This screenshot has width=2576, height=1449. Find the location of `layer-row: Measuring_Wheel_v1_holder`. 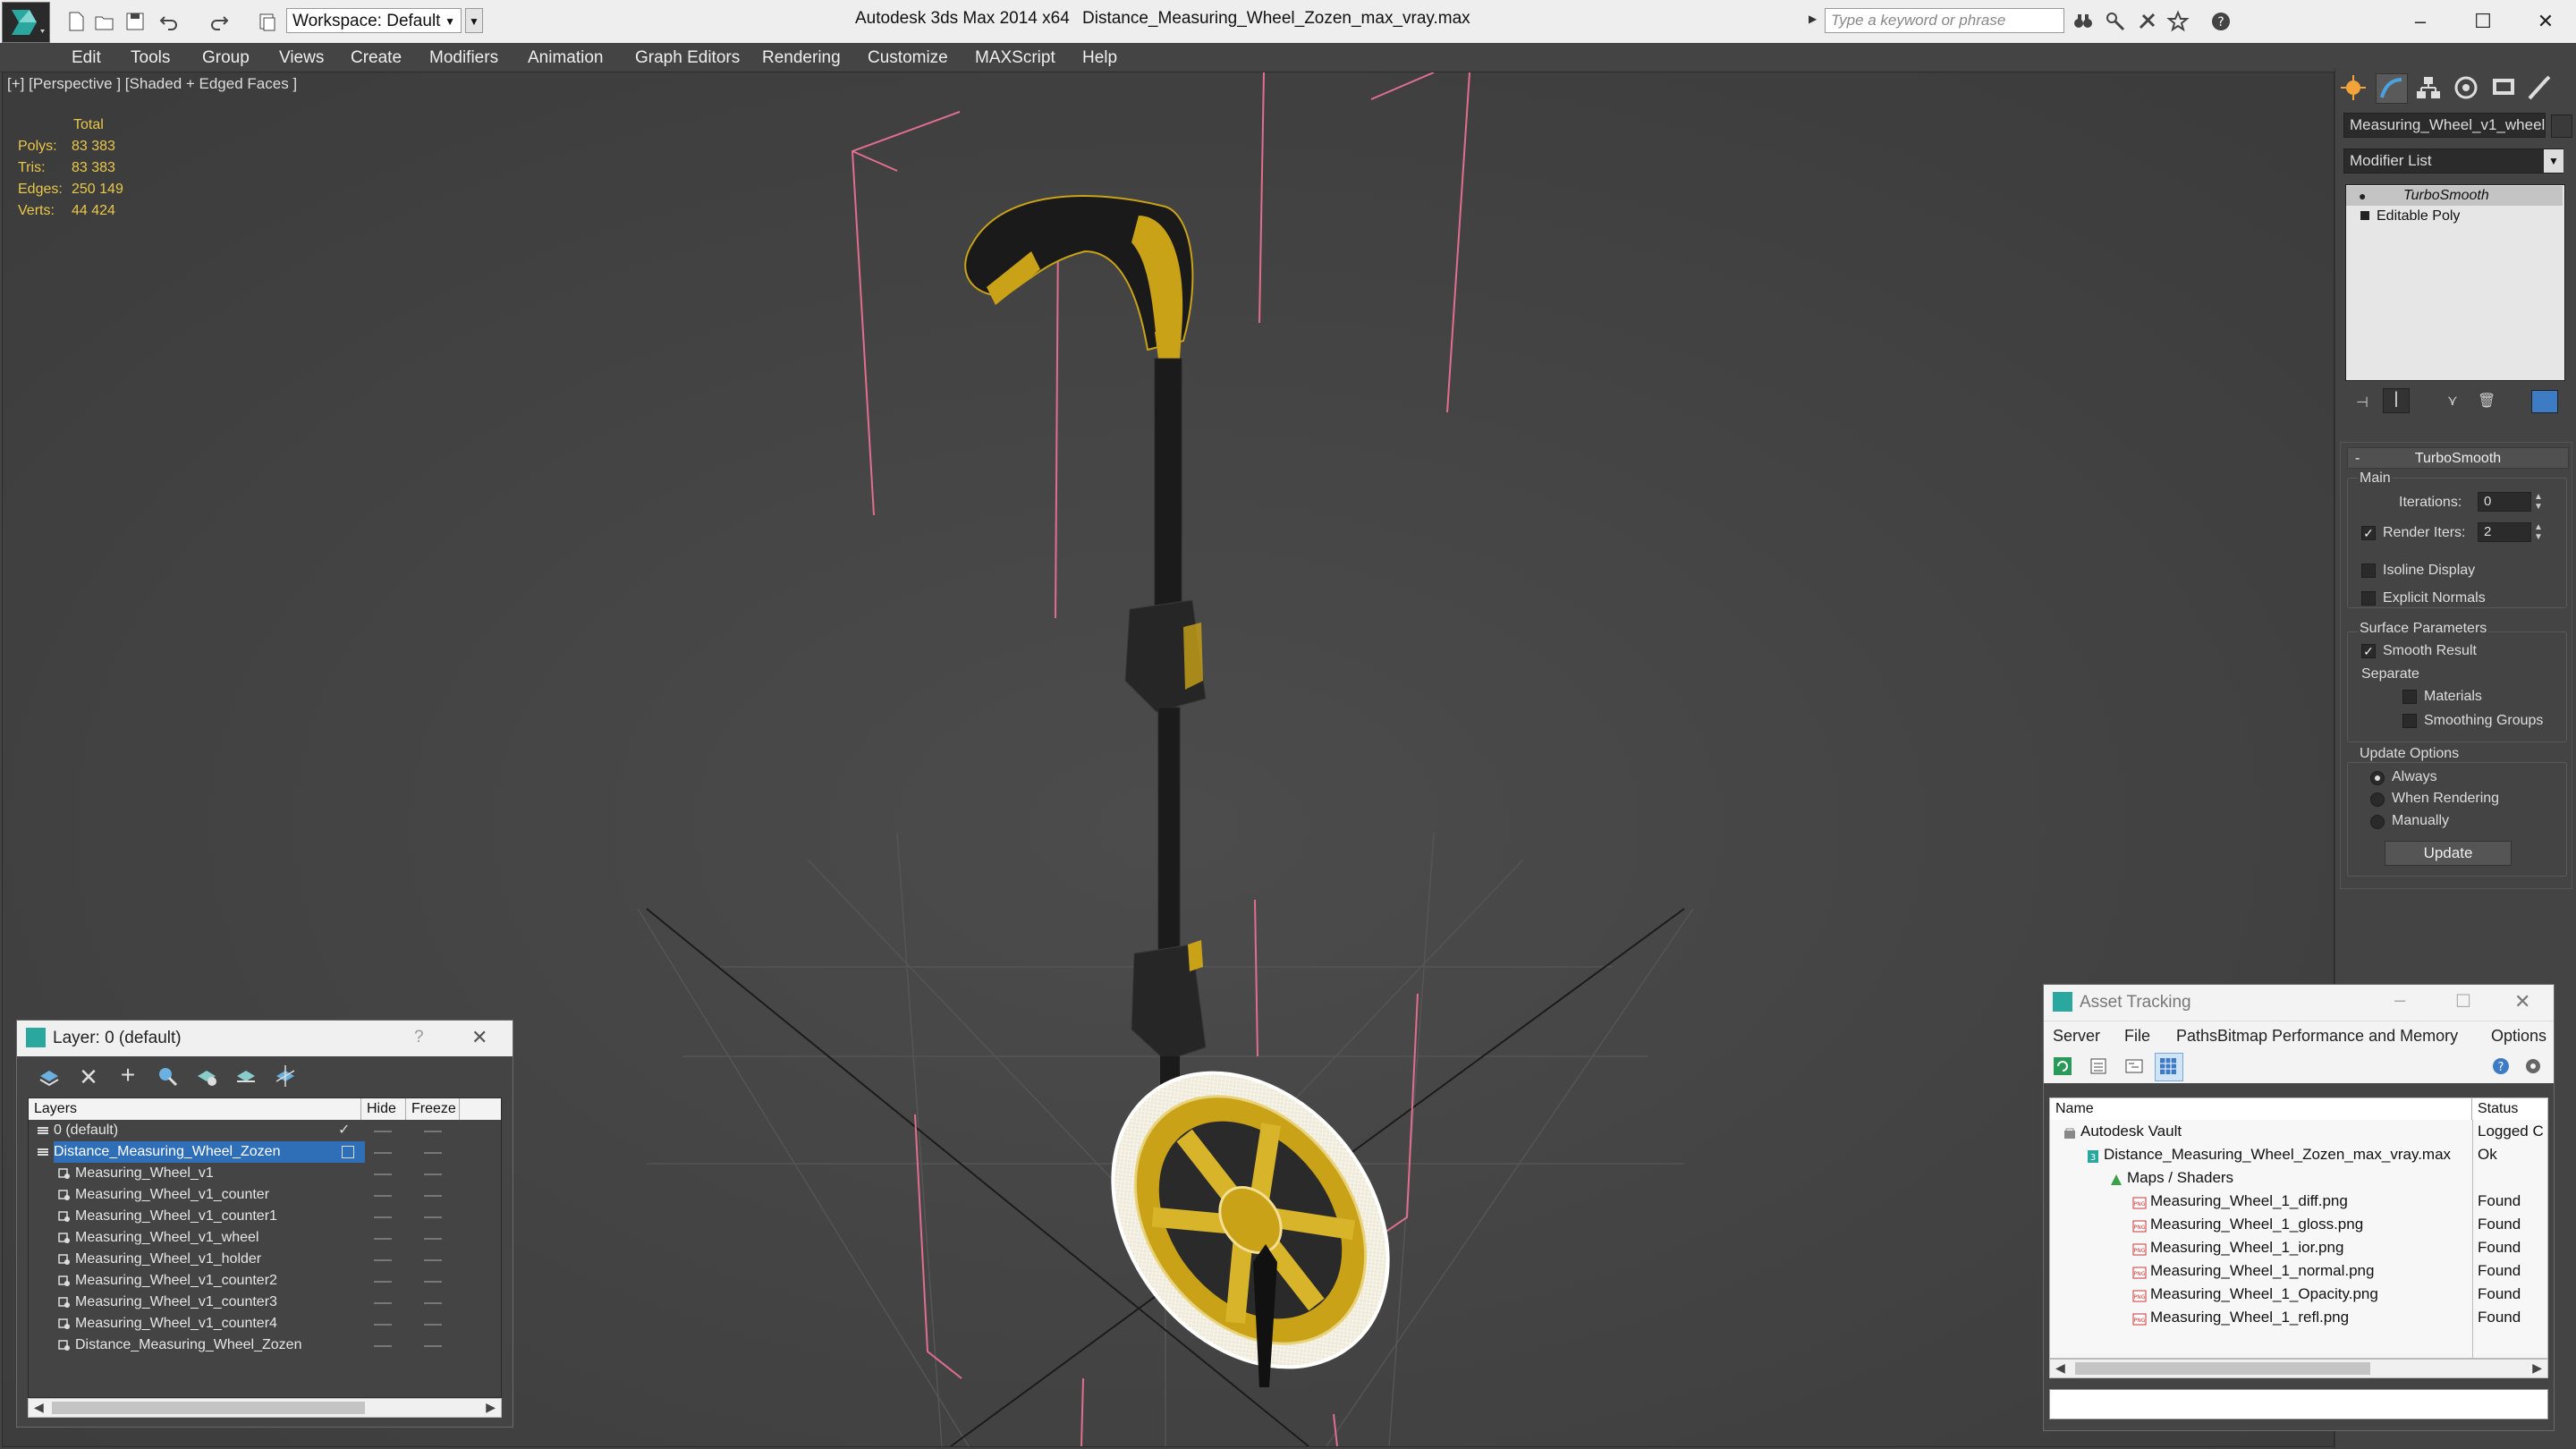

layer-row: Measuring_Wheel_v1_holder is located at coordinates (265, 1259).